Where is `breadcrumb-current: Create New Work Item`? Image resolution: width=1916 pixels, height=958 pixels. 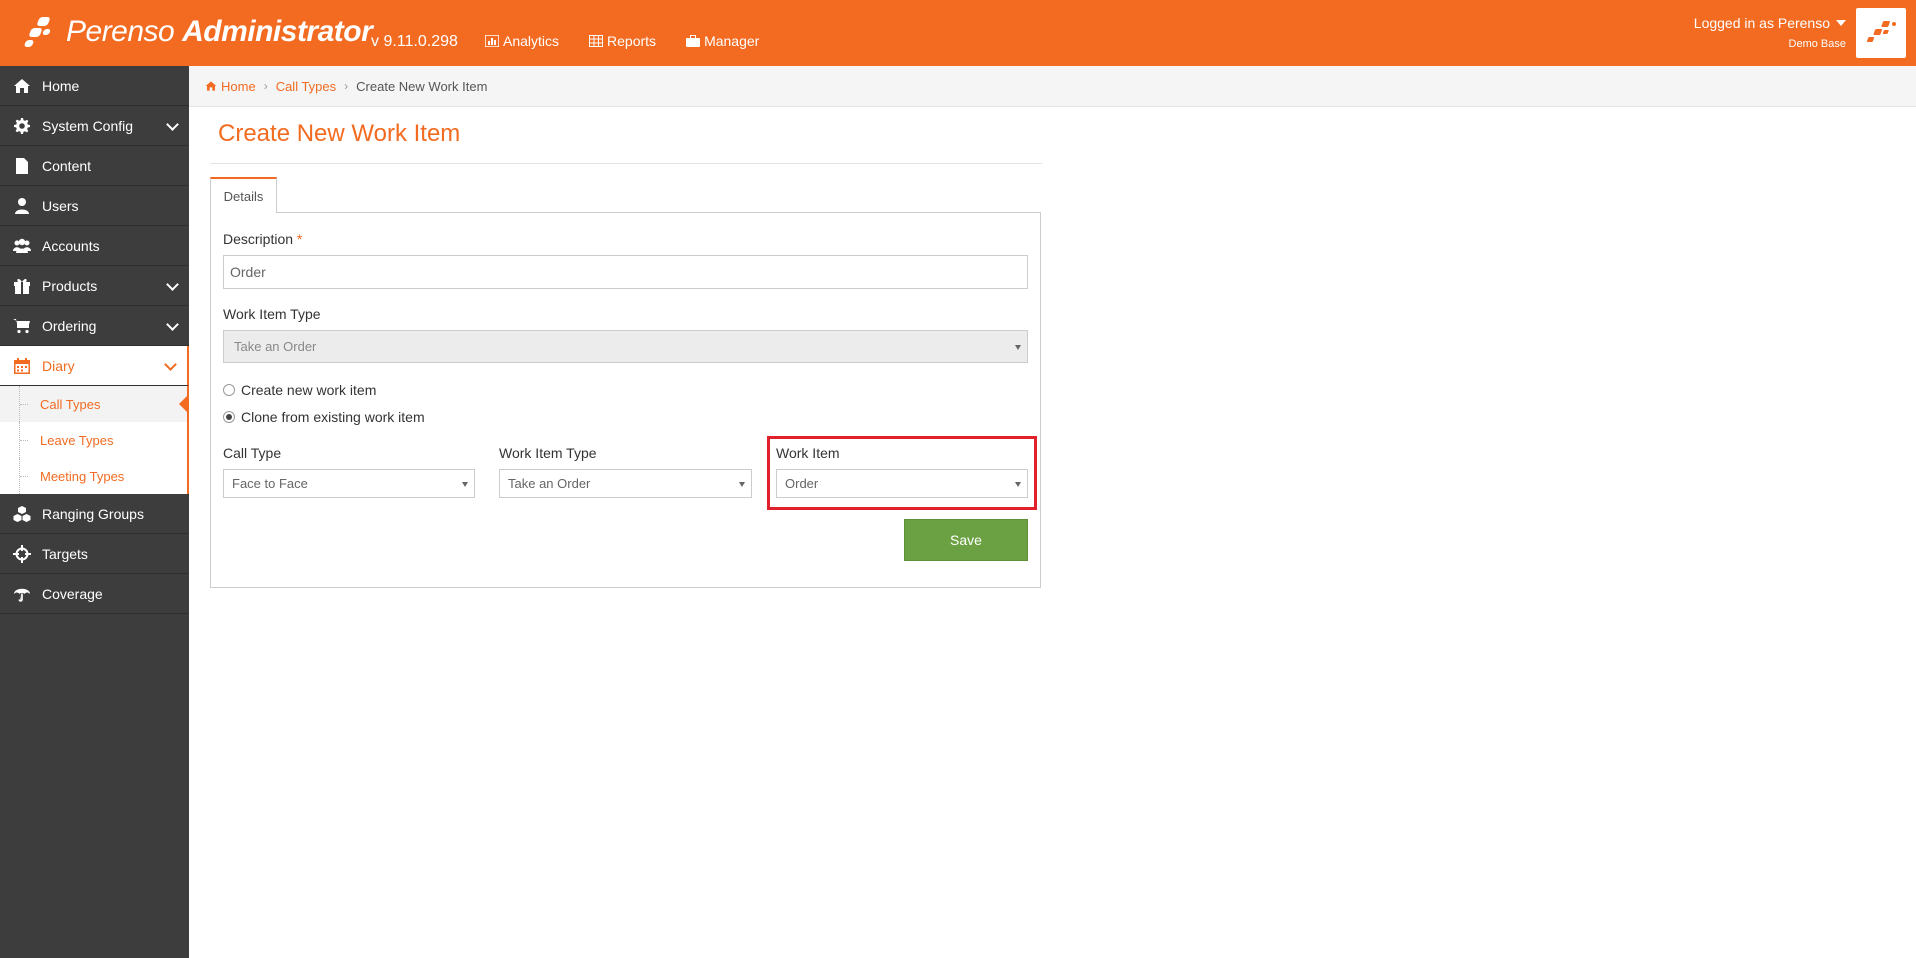 breadcrumb-current: Create New Work Item is located at coordinates (422, 86).